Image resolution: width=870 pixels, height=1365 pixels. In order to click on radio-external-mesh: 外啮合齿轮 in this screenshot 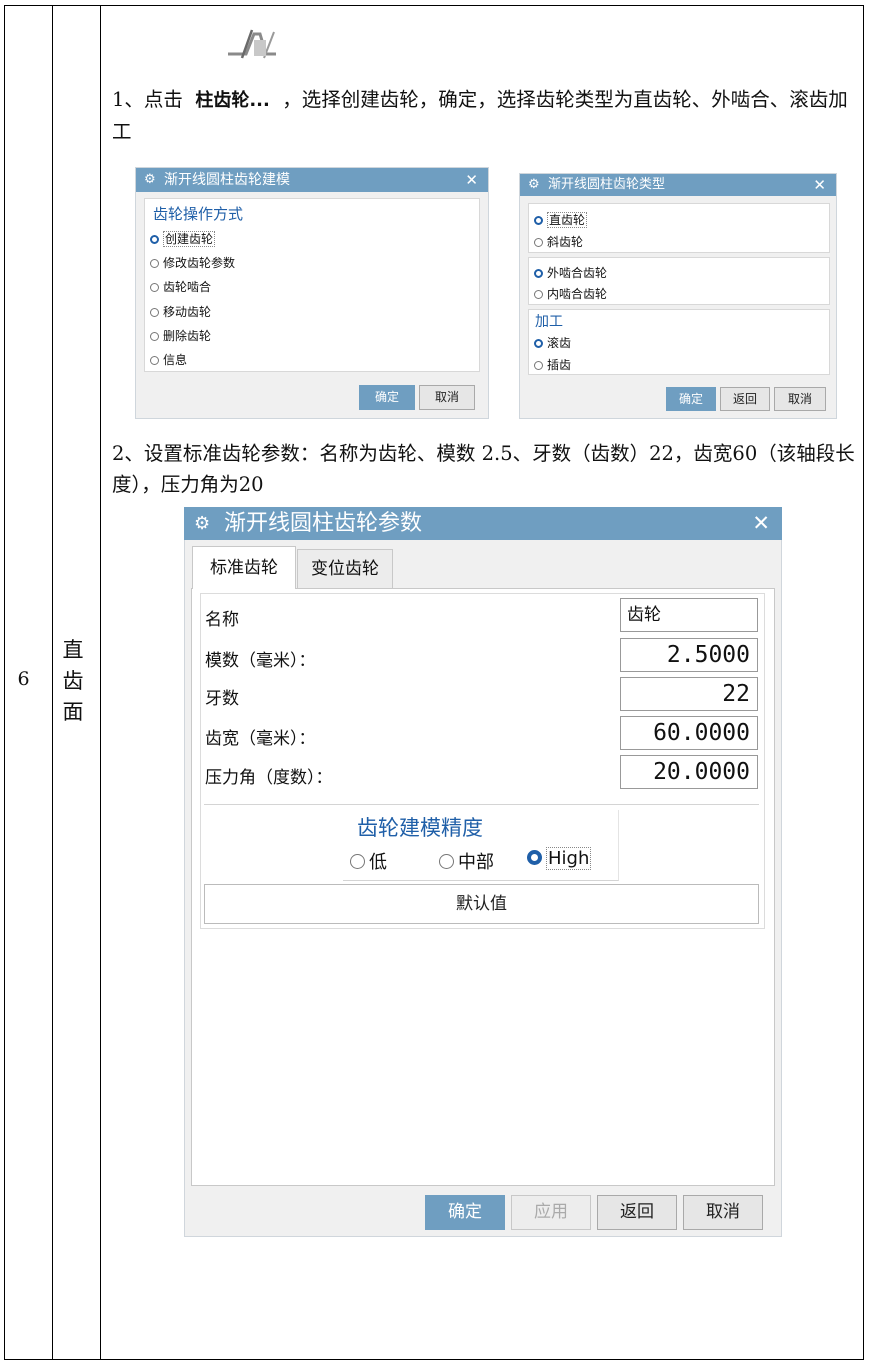, I will do `click(570, 272)`.